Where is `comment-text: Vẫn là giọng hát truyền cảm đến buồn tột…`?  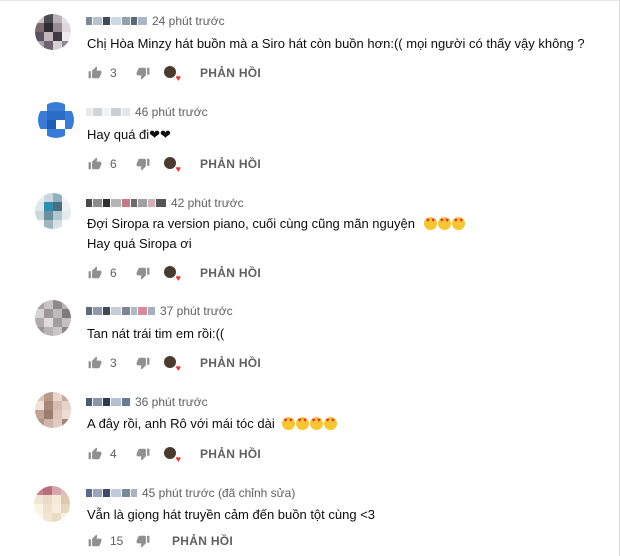
comment-text: Vẫn là giọng hát truyền cảm đến buồn tột… is located at coordinates (231, 515).